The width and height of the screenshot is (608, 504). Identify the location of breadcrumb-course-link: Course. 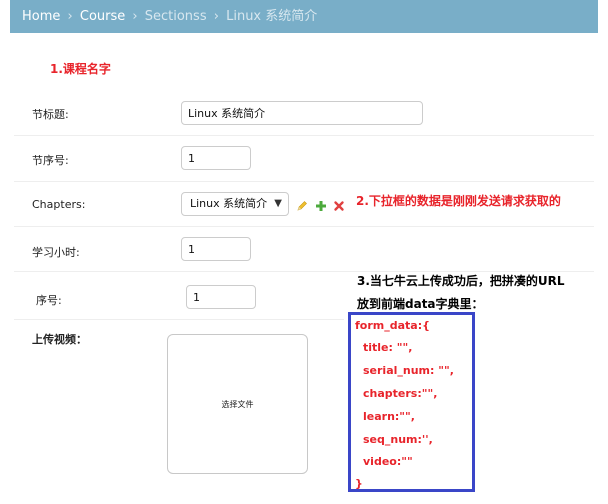
(102, 16).